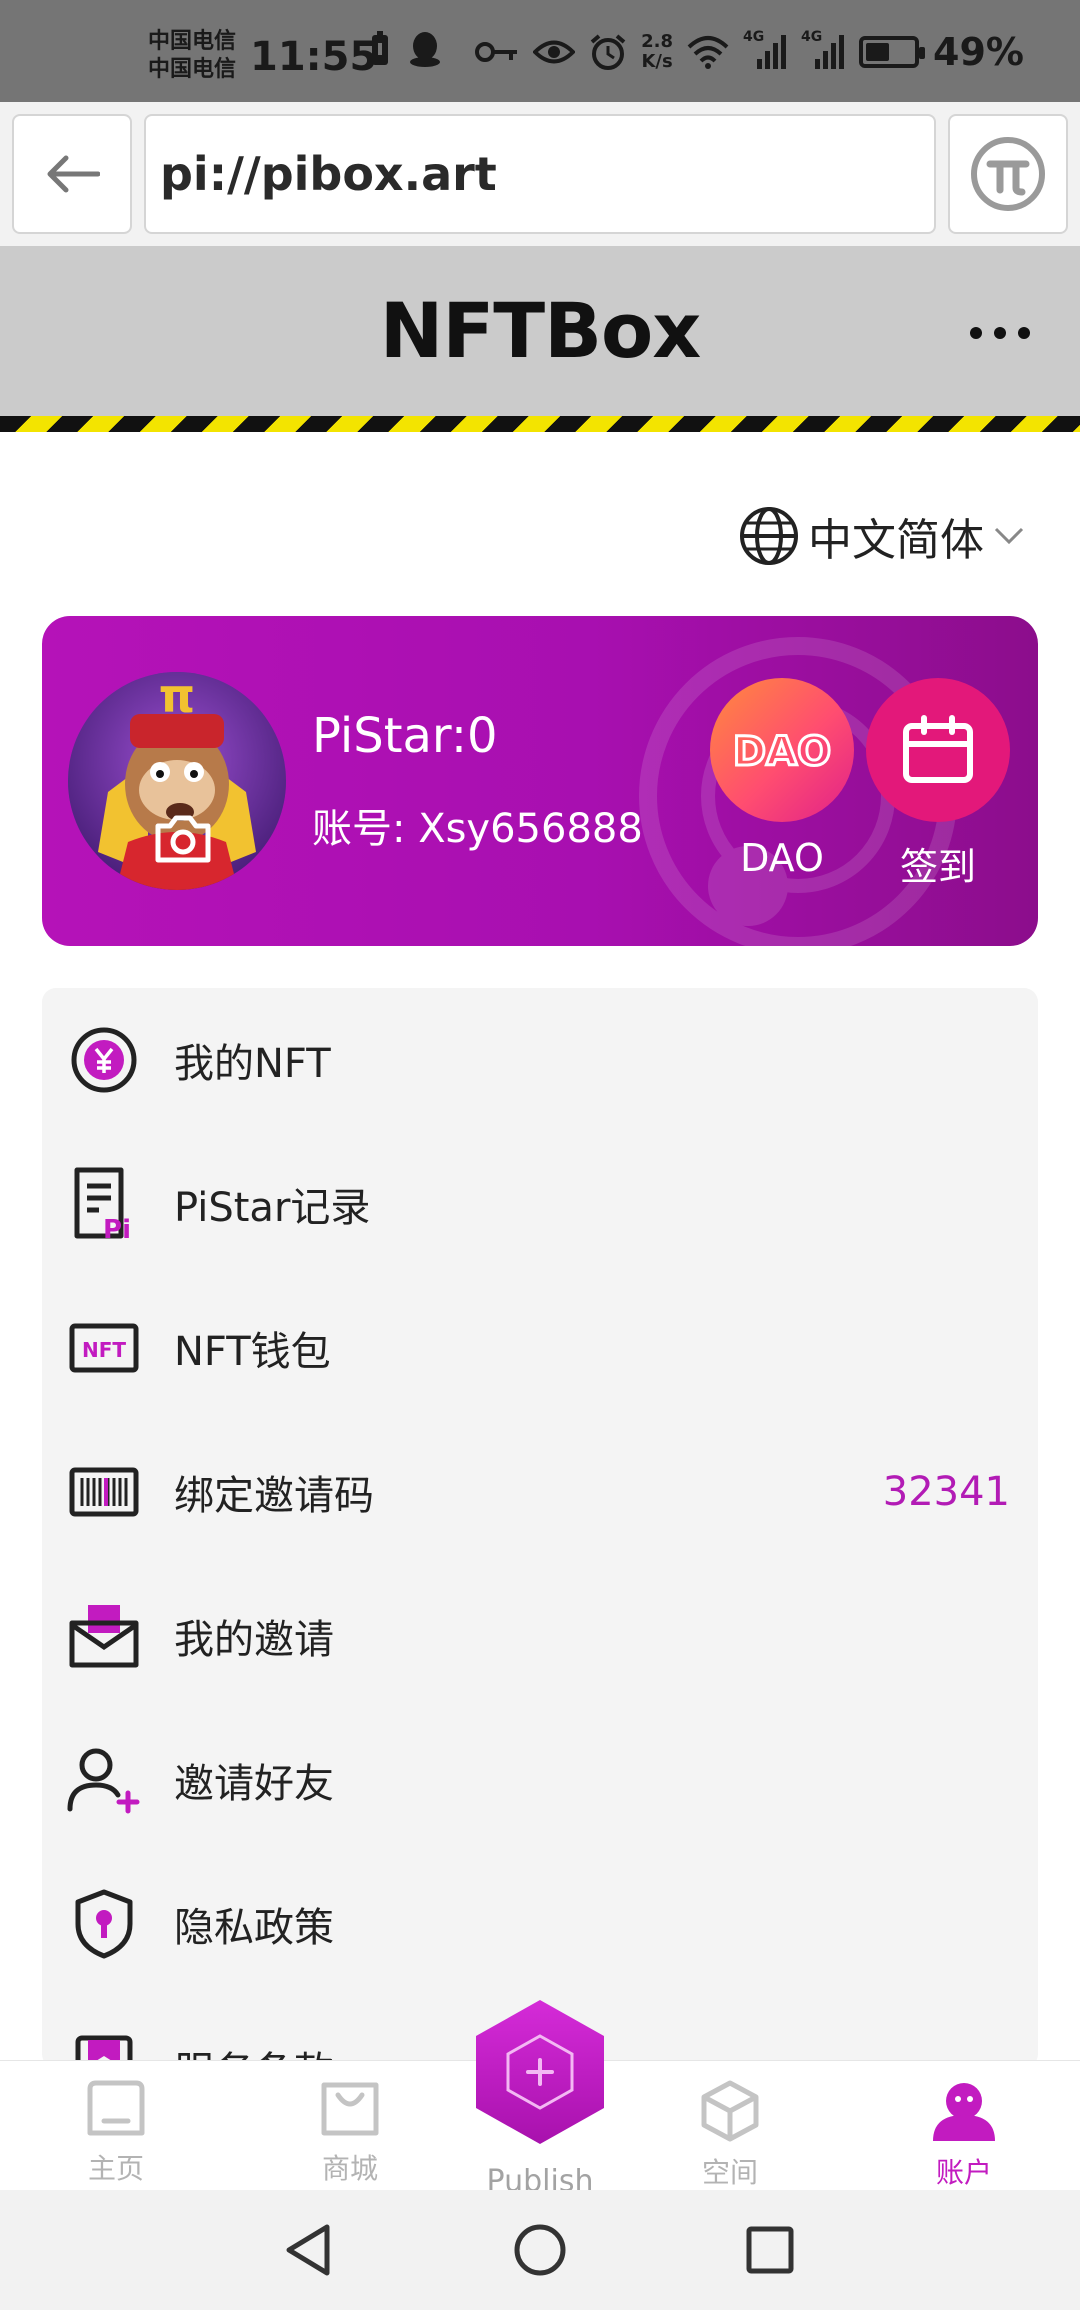 This screenshot has height=2310, width=1080. I want to click on alarm-icon, so click(608, 52).